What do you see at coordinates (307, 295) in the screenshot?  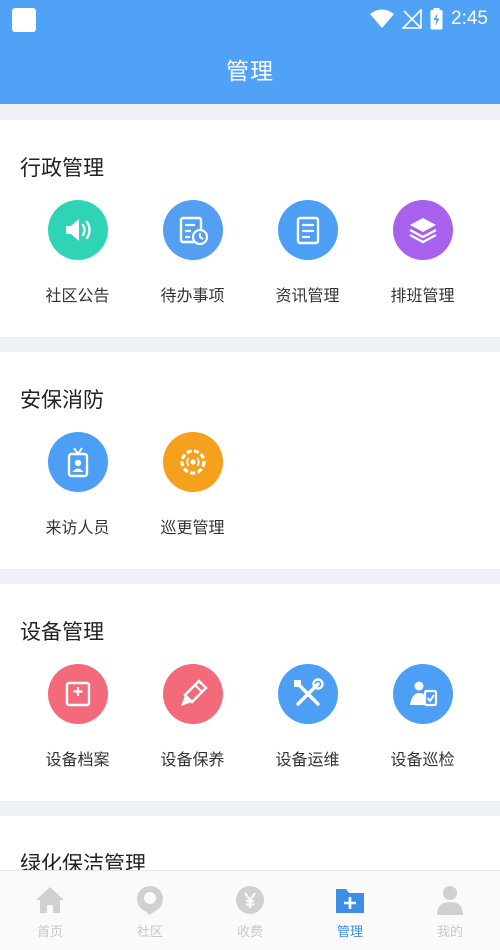 I see `grid-item-label: 资讯管理` at bounding box center [307, 295].